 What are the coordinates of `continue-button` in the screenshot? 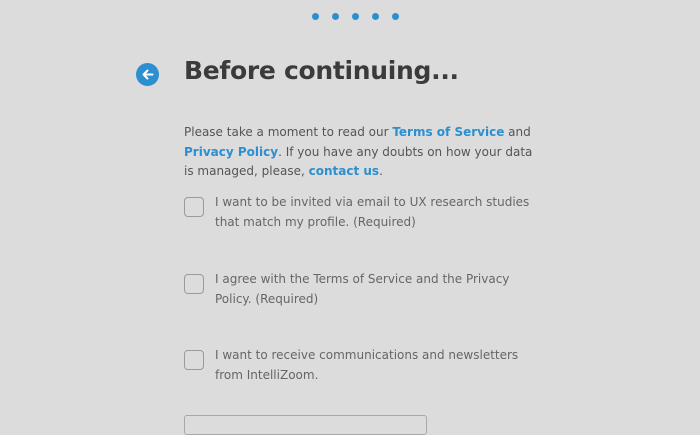 It's located at (305, 425).